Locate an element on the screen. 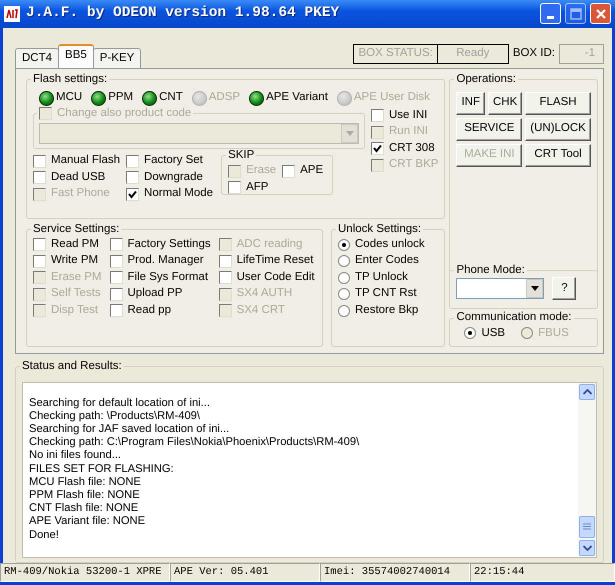 This screenshot has width=615, height=585. checkbox-label: Use INI is located at coordinates (408, 115).